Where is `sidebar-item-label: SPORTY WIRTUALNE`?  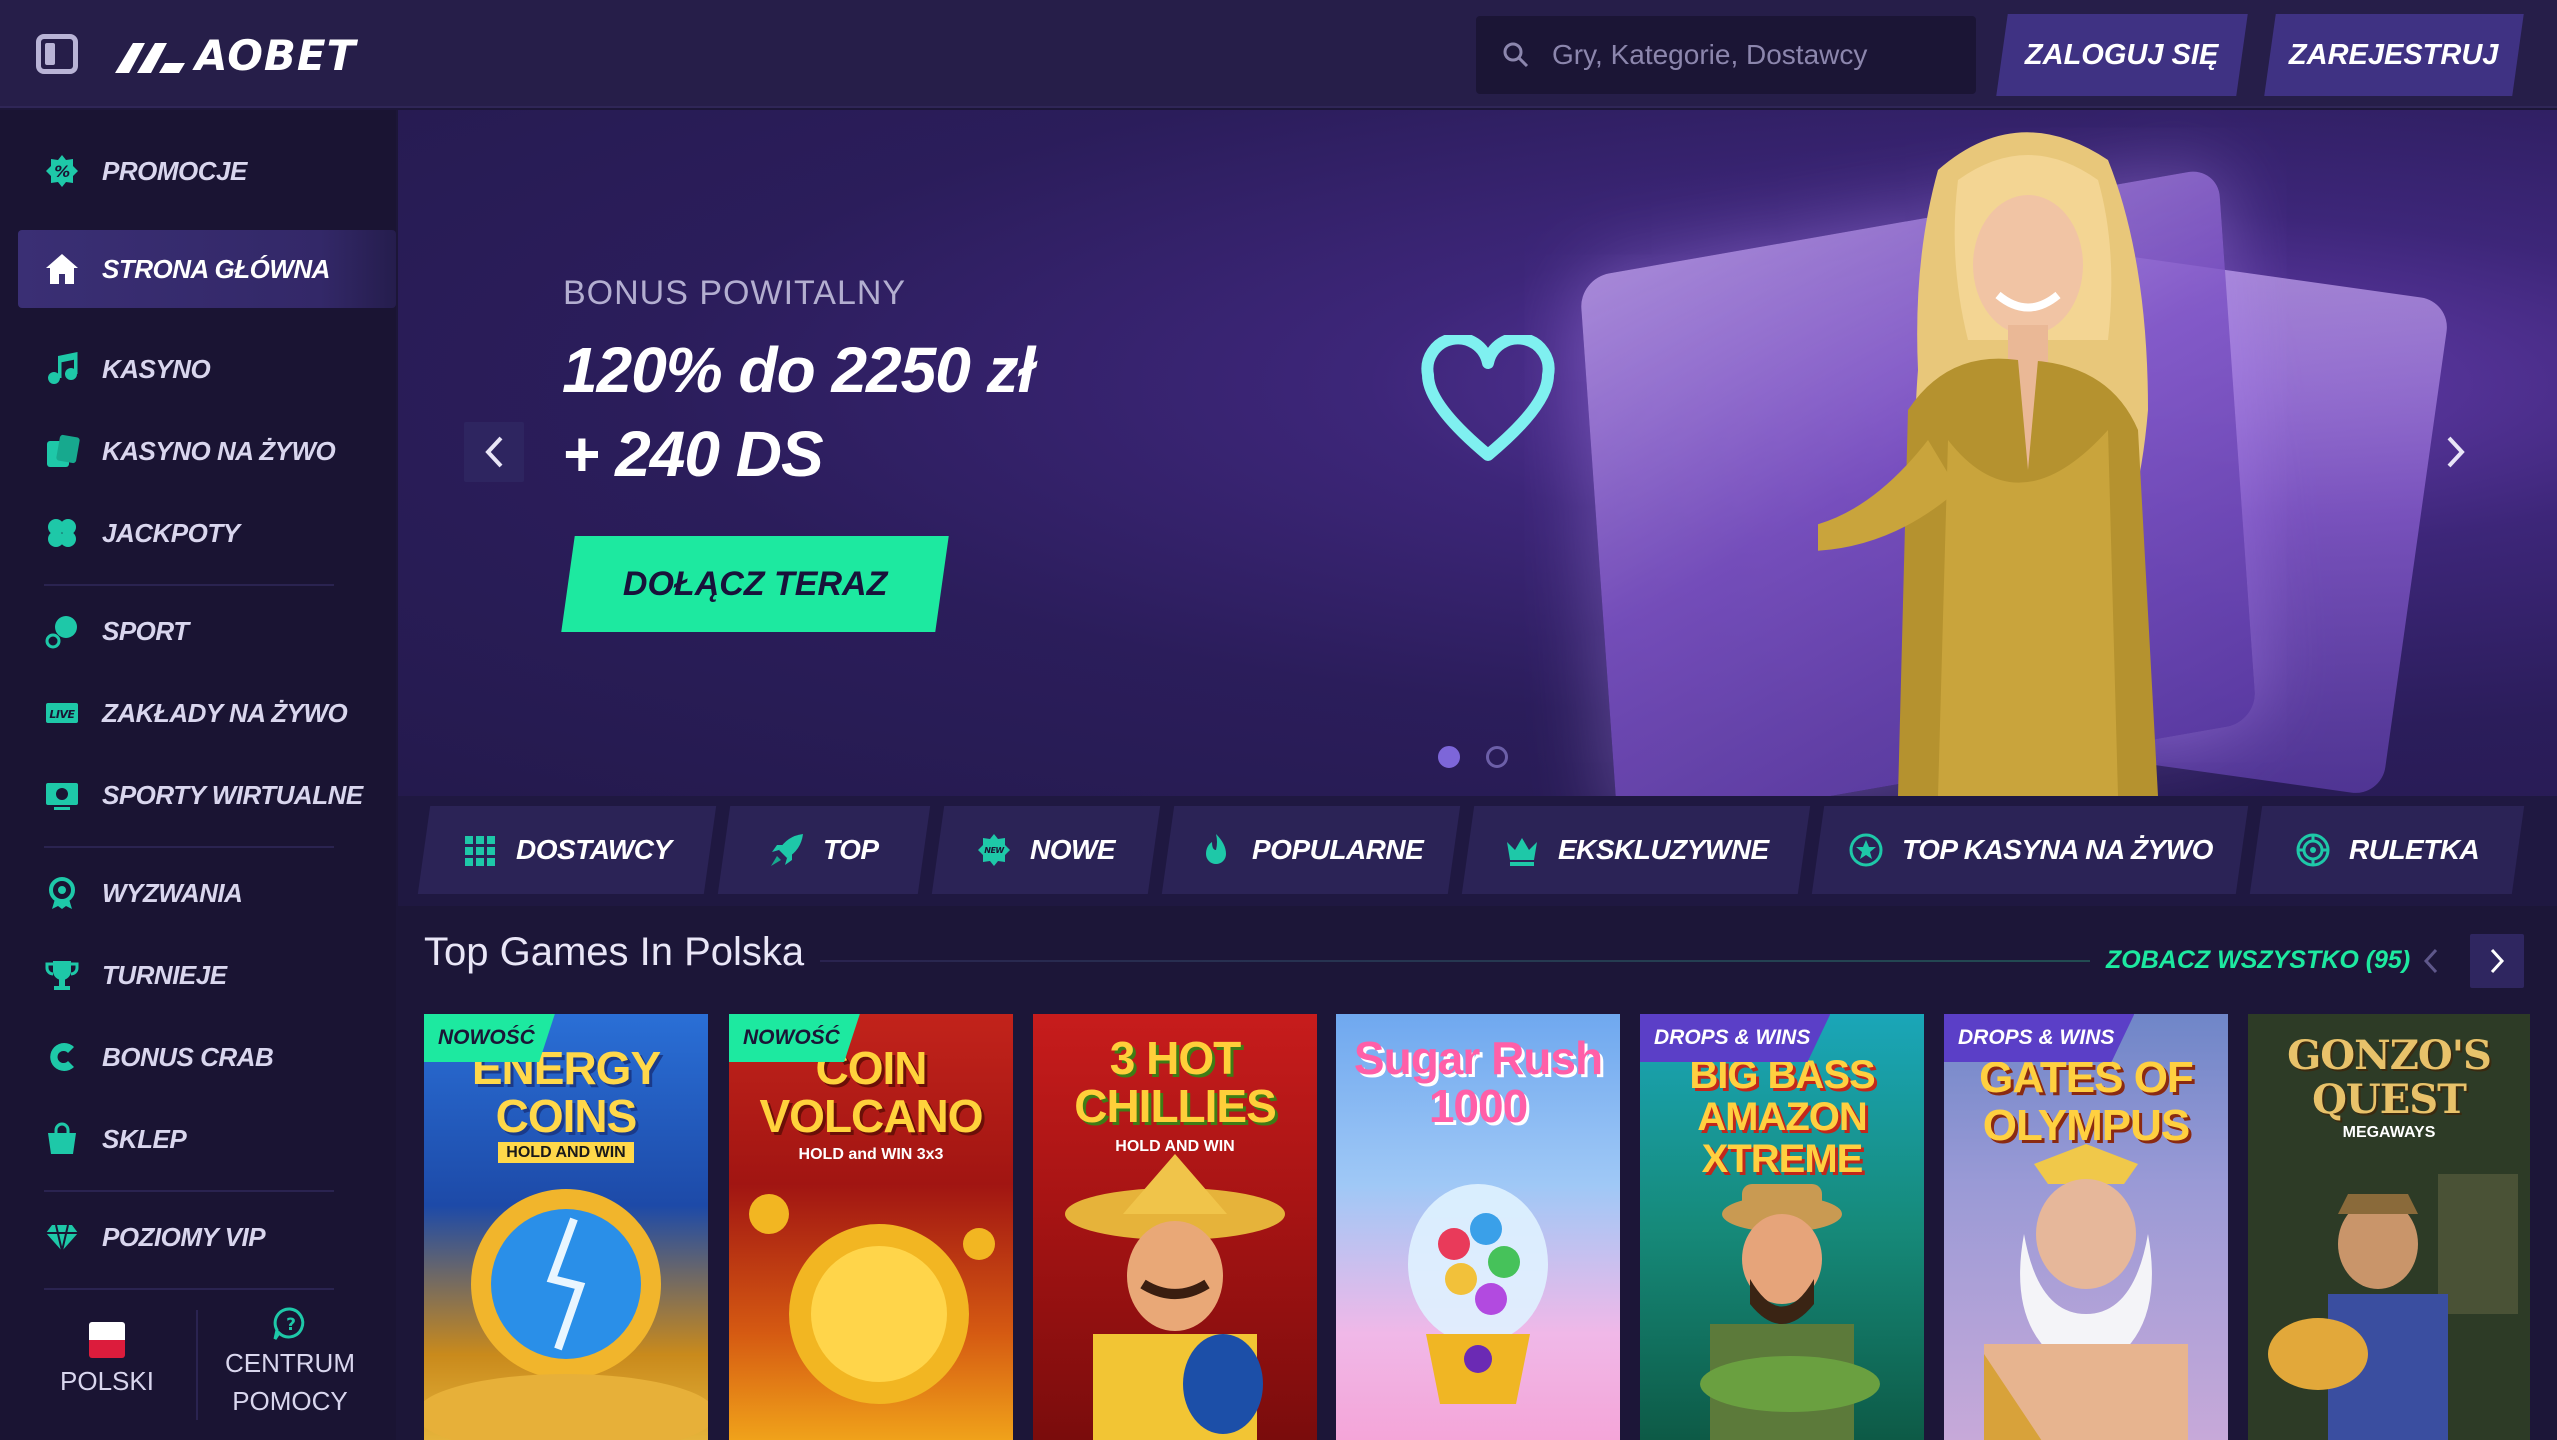
sidebar-item-label: SPORTY WIRTUALNE is located at coordinates (232, 794).